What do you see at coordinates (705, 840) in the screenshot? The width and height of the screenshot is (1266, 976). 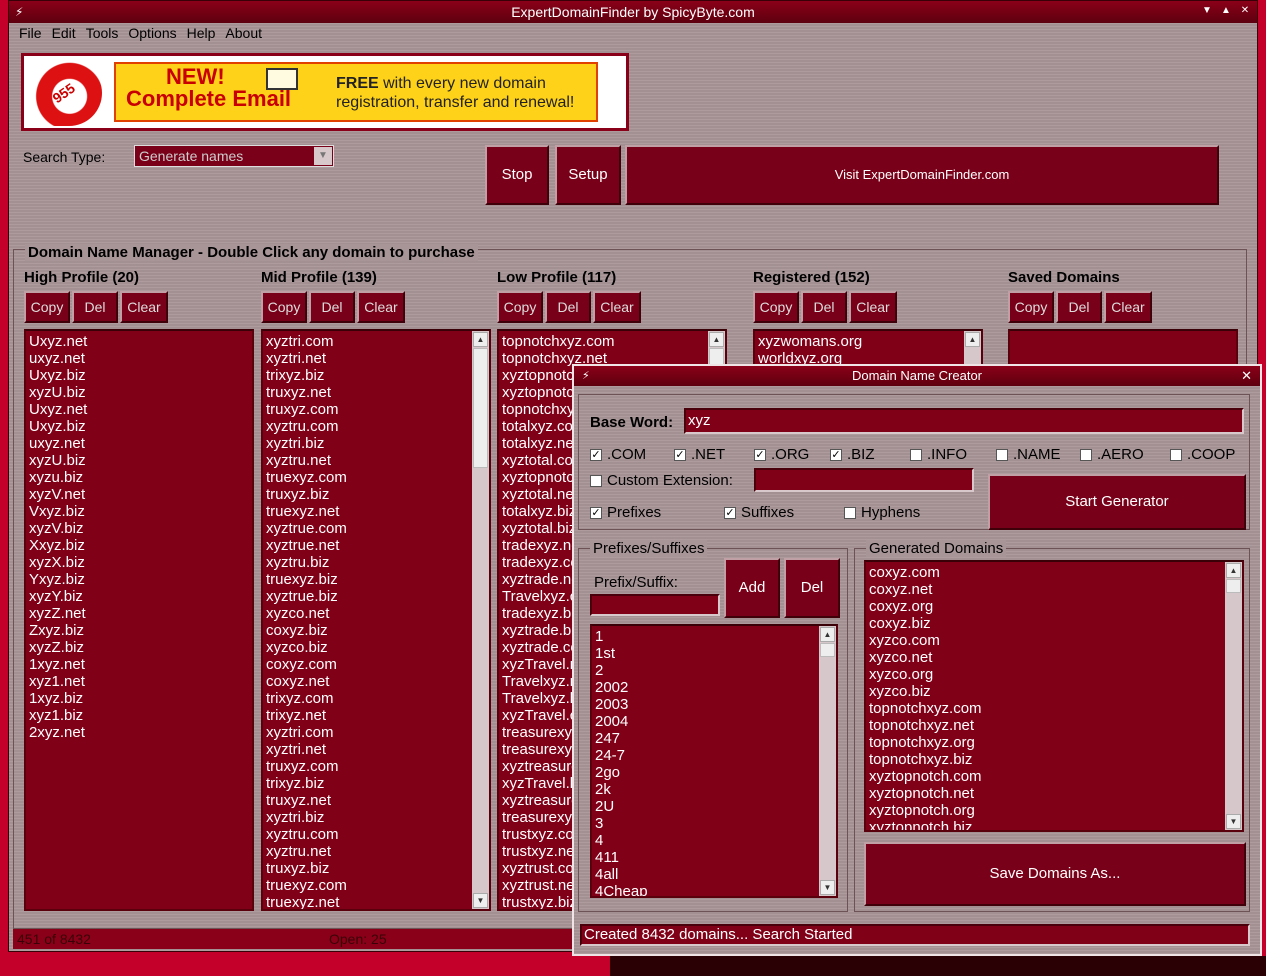 I see `list-item: 4` at bounding box center [705, 840].